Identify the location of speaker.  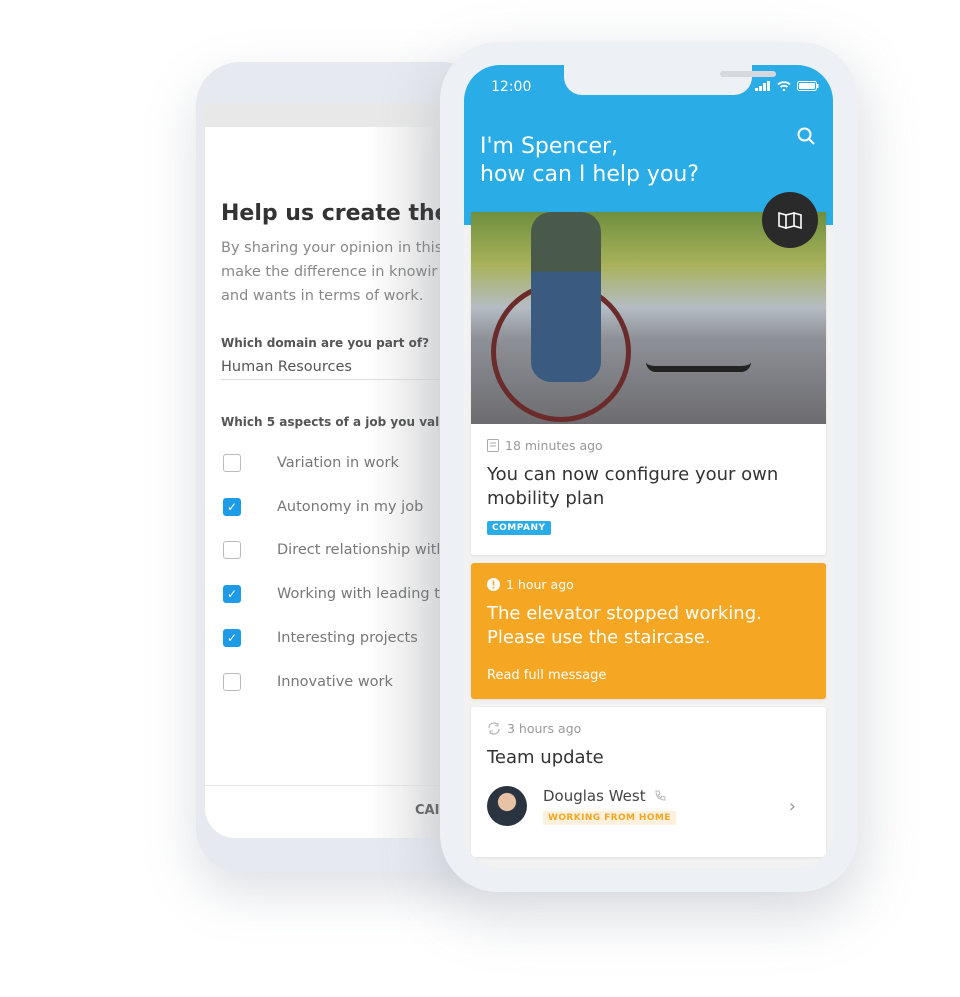
(748, 74).